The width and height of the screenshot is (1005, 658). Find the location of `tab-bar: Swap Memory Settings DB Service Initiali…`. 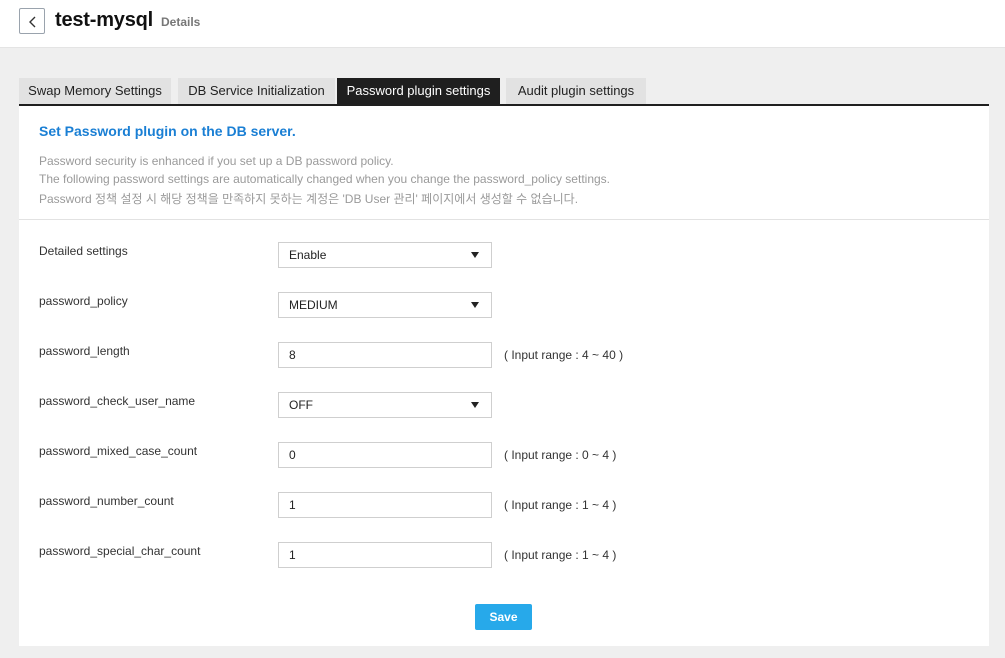

tab-bar: Swap Memory Settings DB Service Initiali… is located at coordinates (504, 92).